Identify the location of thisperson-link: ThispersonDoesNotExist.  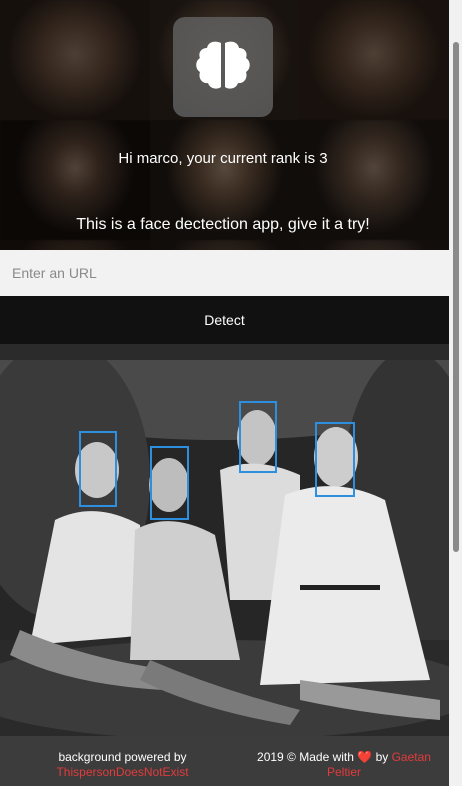
(122, 772).